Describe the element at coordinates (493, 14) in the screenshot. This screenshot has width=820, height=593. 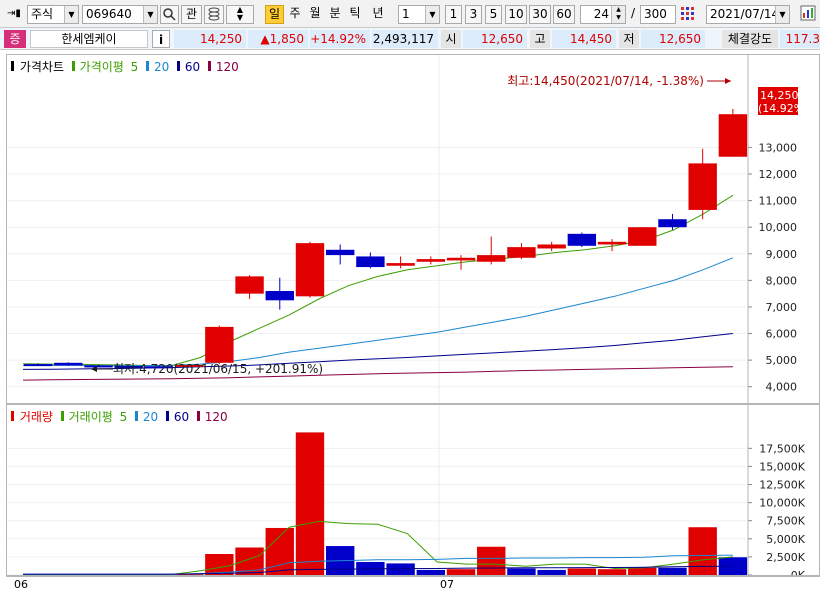
I see `interval-5-button: 5` at that location.